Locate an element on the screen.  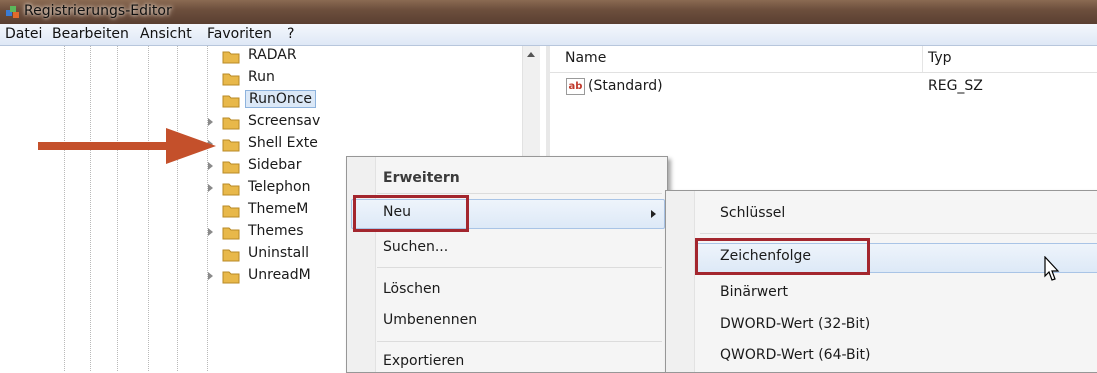
annotation-box-neu is located at coordinates (411, 213).